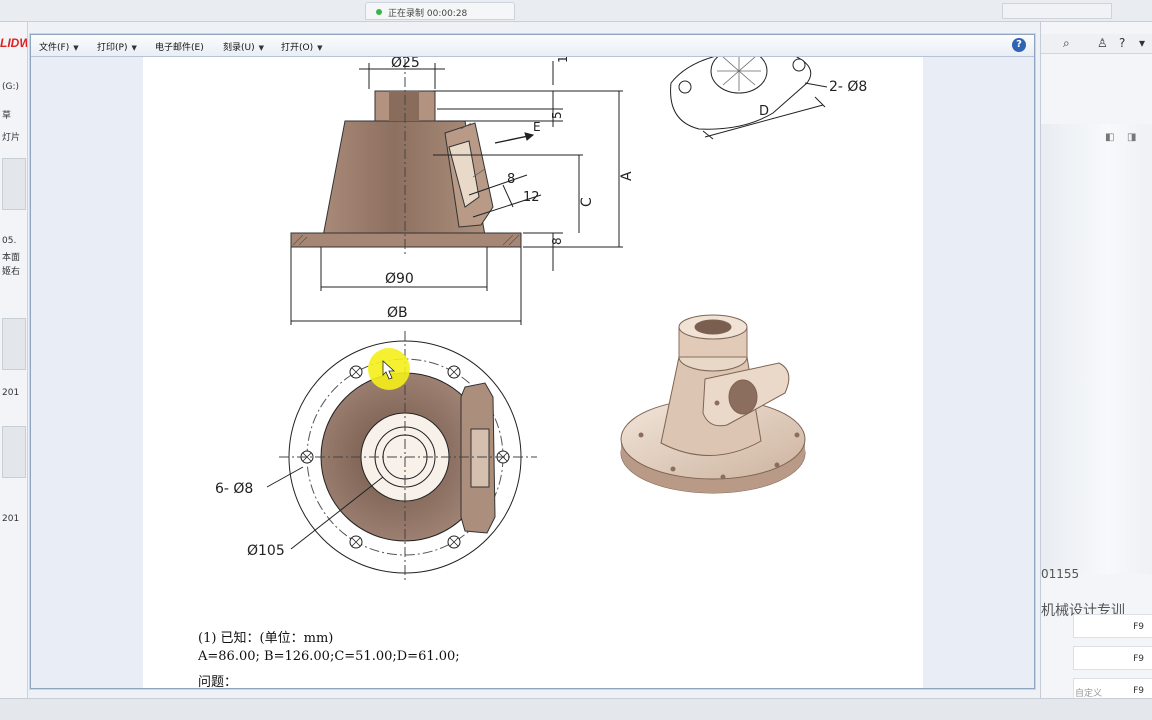 The image size is (1152, 720). Describe the element at coordinates (1057, 11) in the screenshot. I see `background-window-button` at that location.